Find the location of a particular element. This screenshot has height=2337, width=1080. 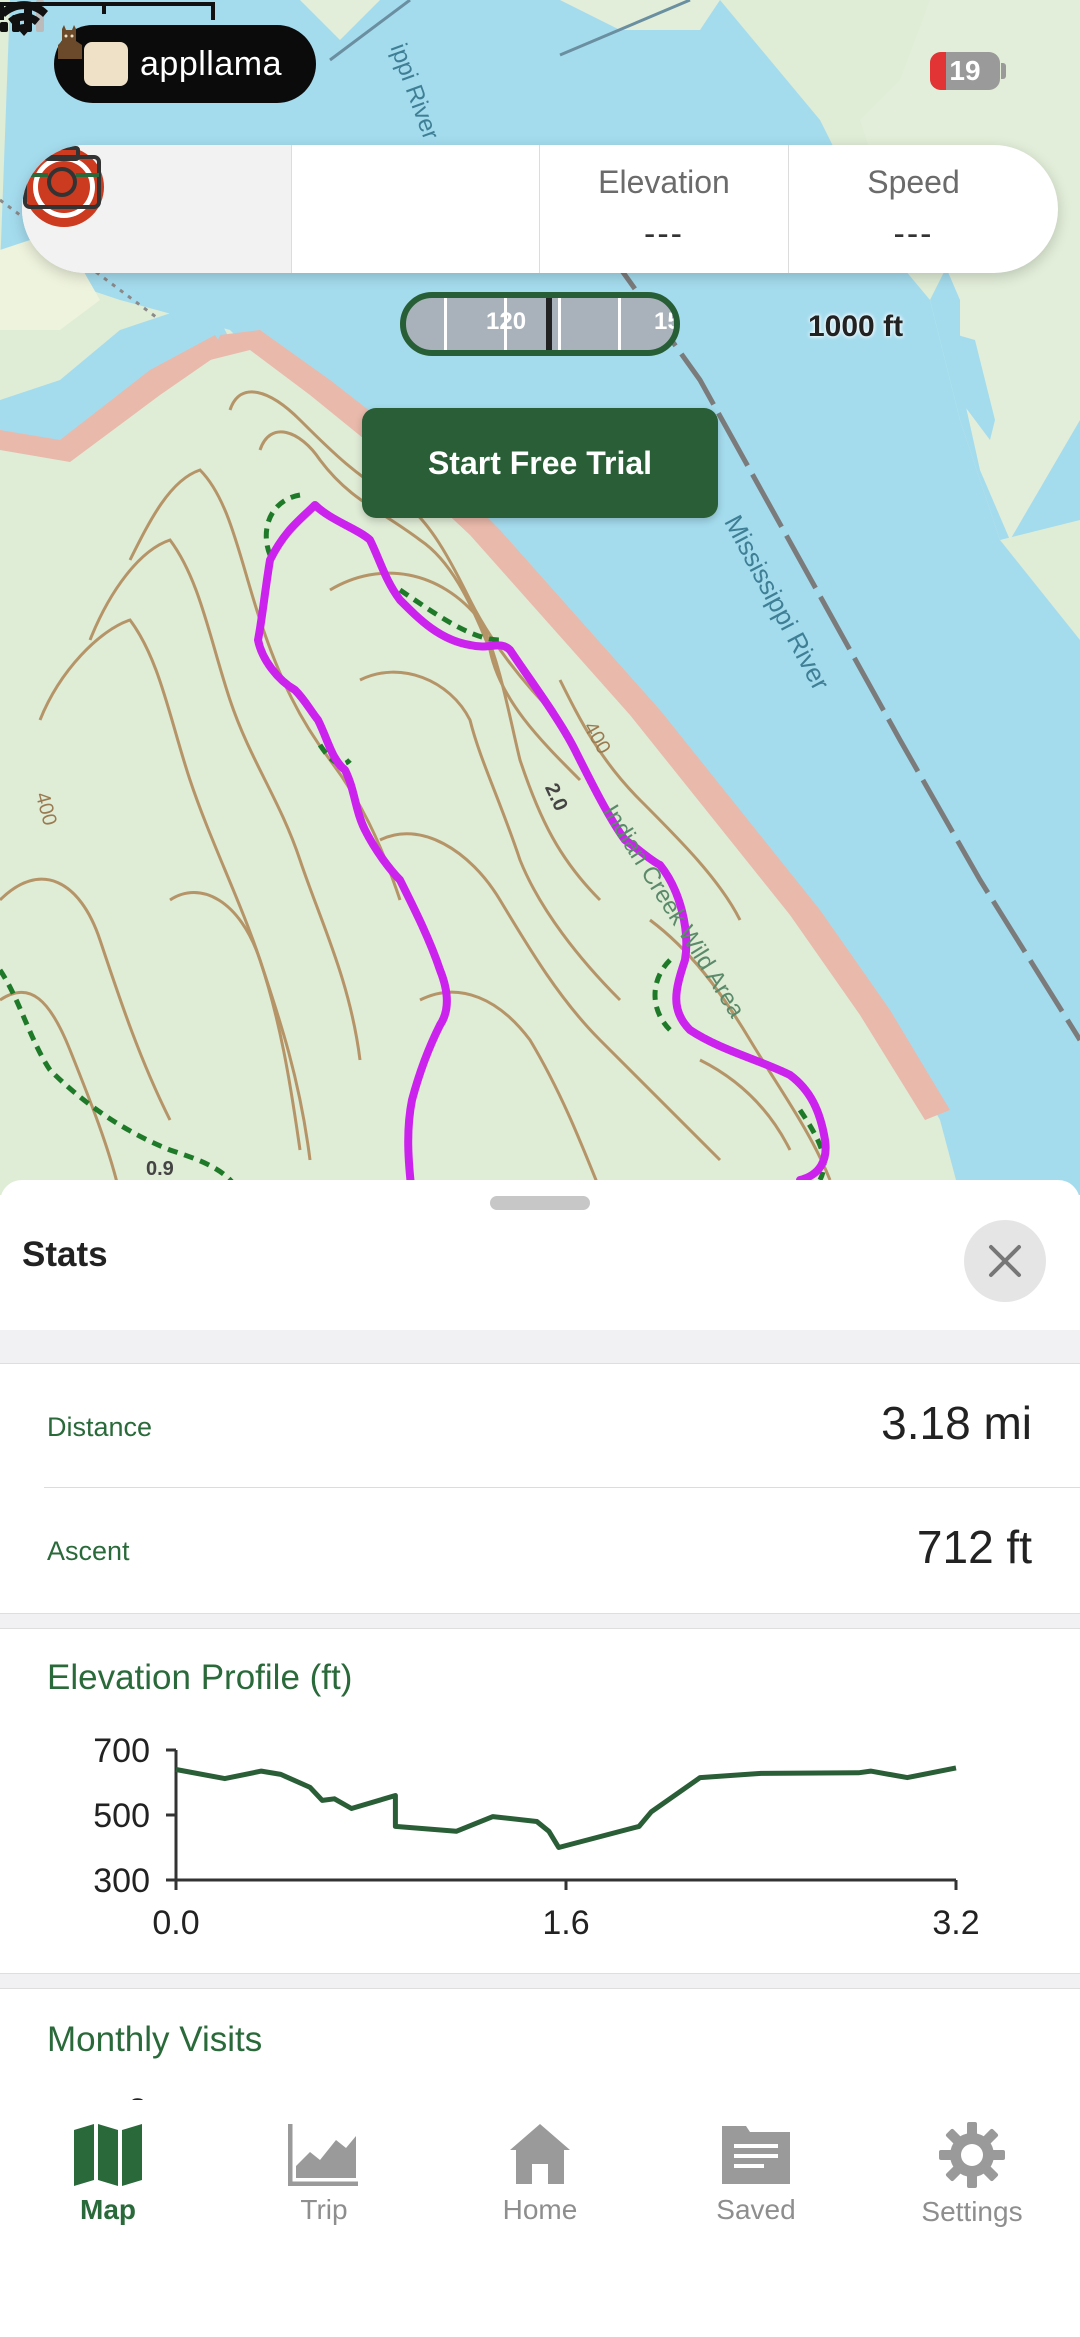

tab-label: Home is located at coordinates (540, 2209).